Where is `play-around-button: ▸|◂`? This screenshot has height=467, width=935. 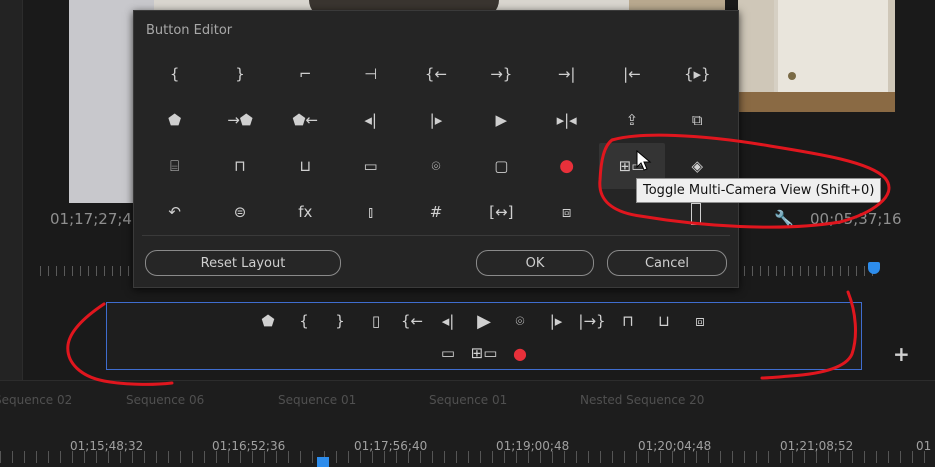
play-around-button: ▸|◂ is located at coordinates (566, 120).